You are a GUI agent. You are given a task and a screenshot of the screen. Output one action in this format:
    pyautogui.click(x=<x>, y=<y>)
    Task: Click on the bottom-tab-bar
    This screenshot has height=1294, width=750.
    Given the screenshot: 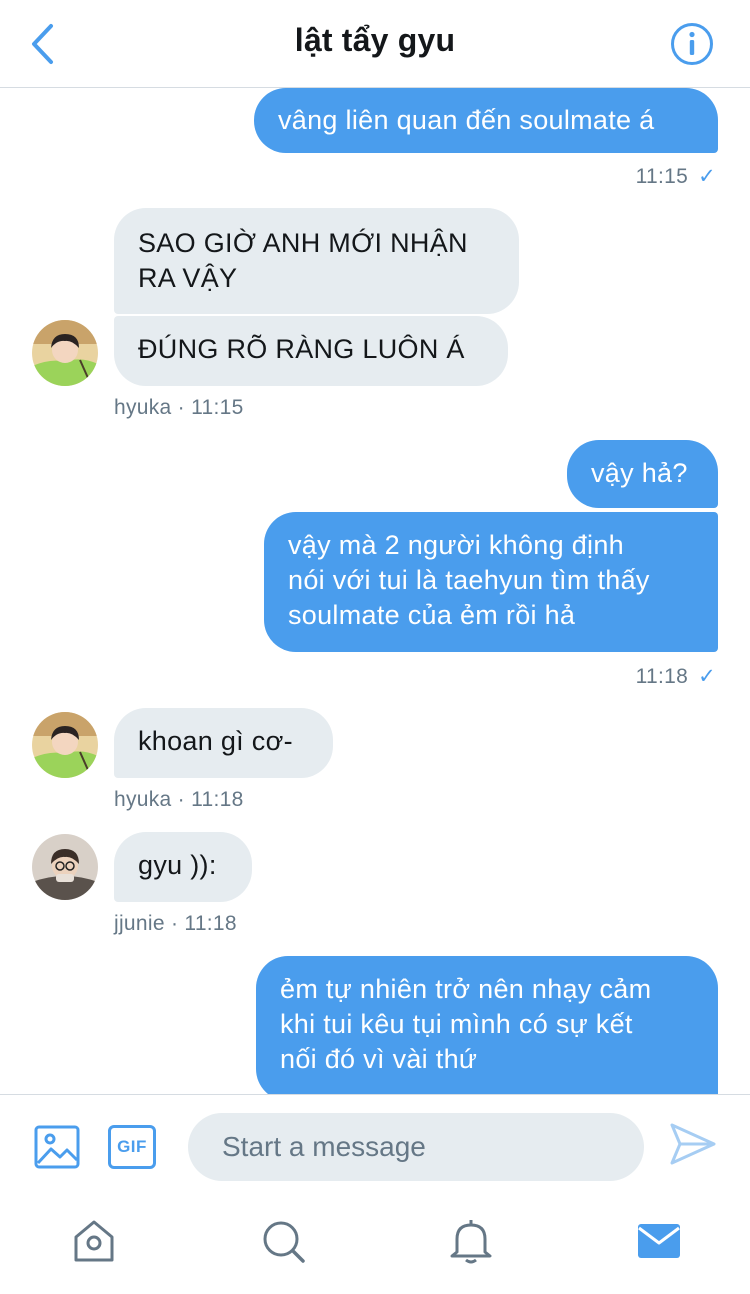 What is the action you would take?
    pyautogui.click(x=375, y=1246)
    